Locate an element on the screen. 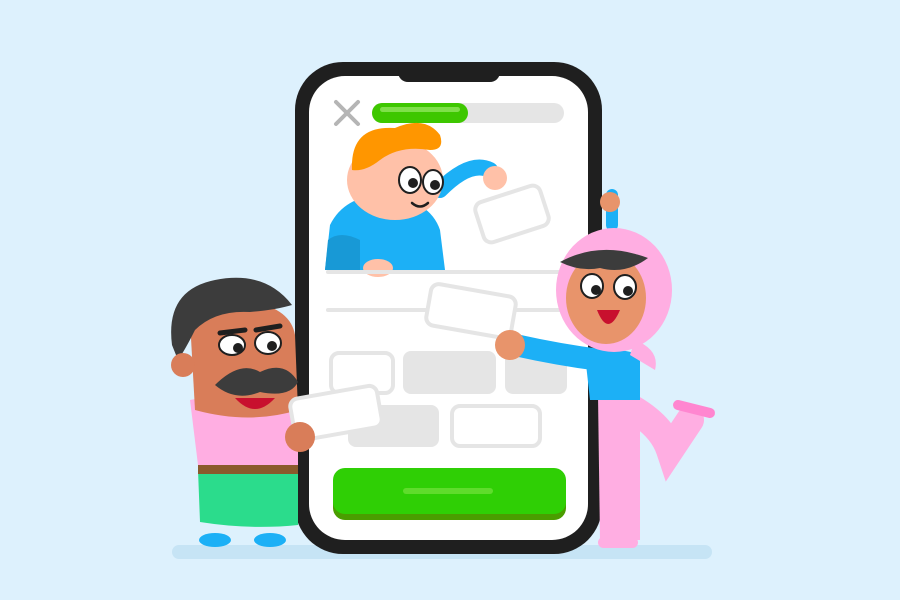 This screenshot has width=900, height=600. boy-sleeve is located at coordinates (342, 252).